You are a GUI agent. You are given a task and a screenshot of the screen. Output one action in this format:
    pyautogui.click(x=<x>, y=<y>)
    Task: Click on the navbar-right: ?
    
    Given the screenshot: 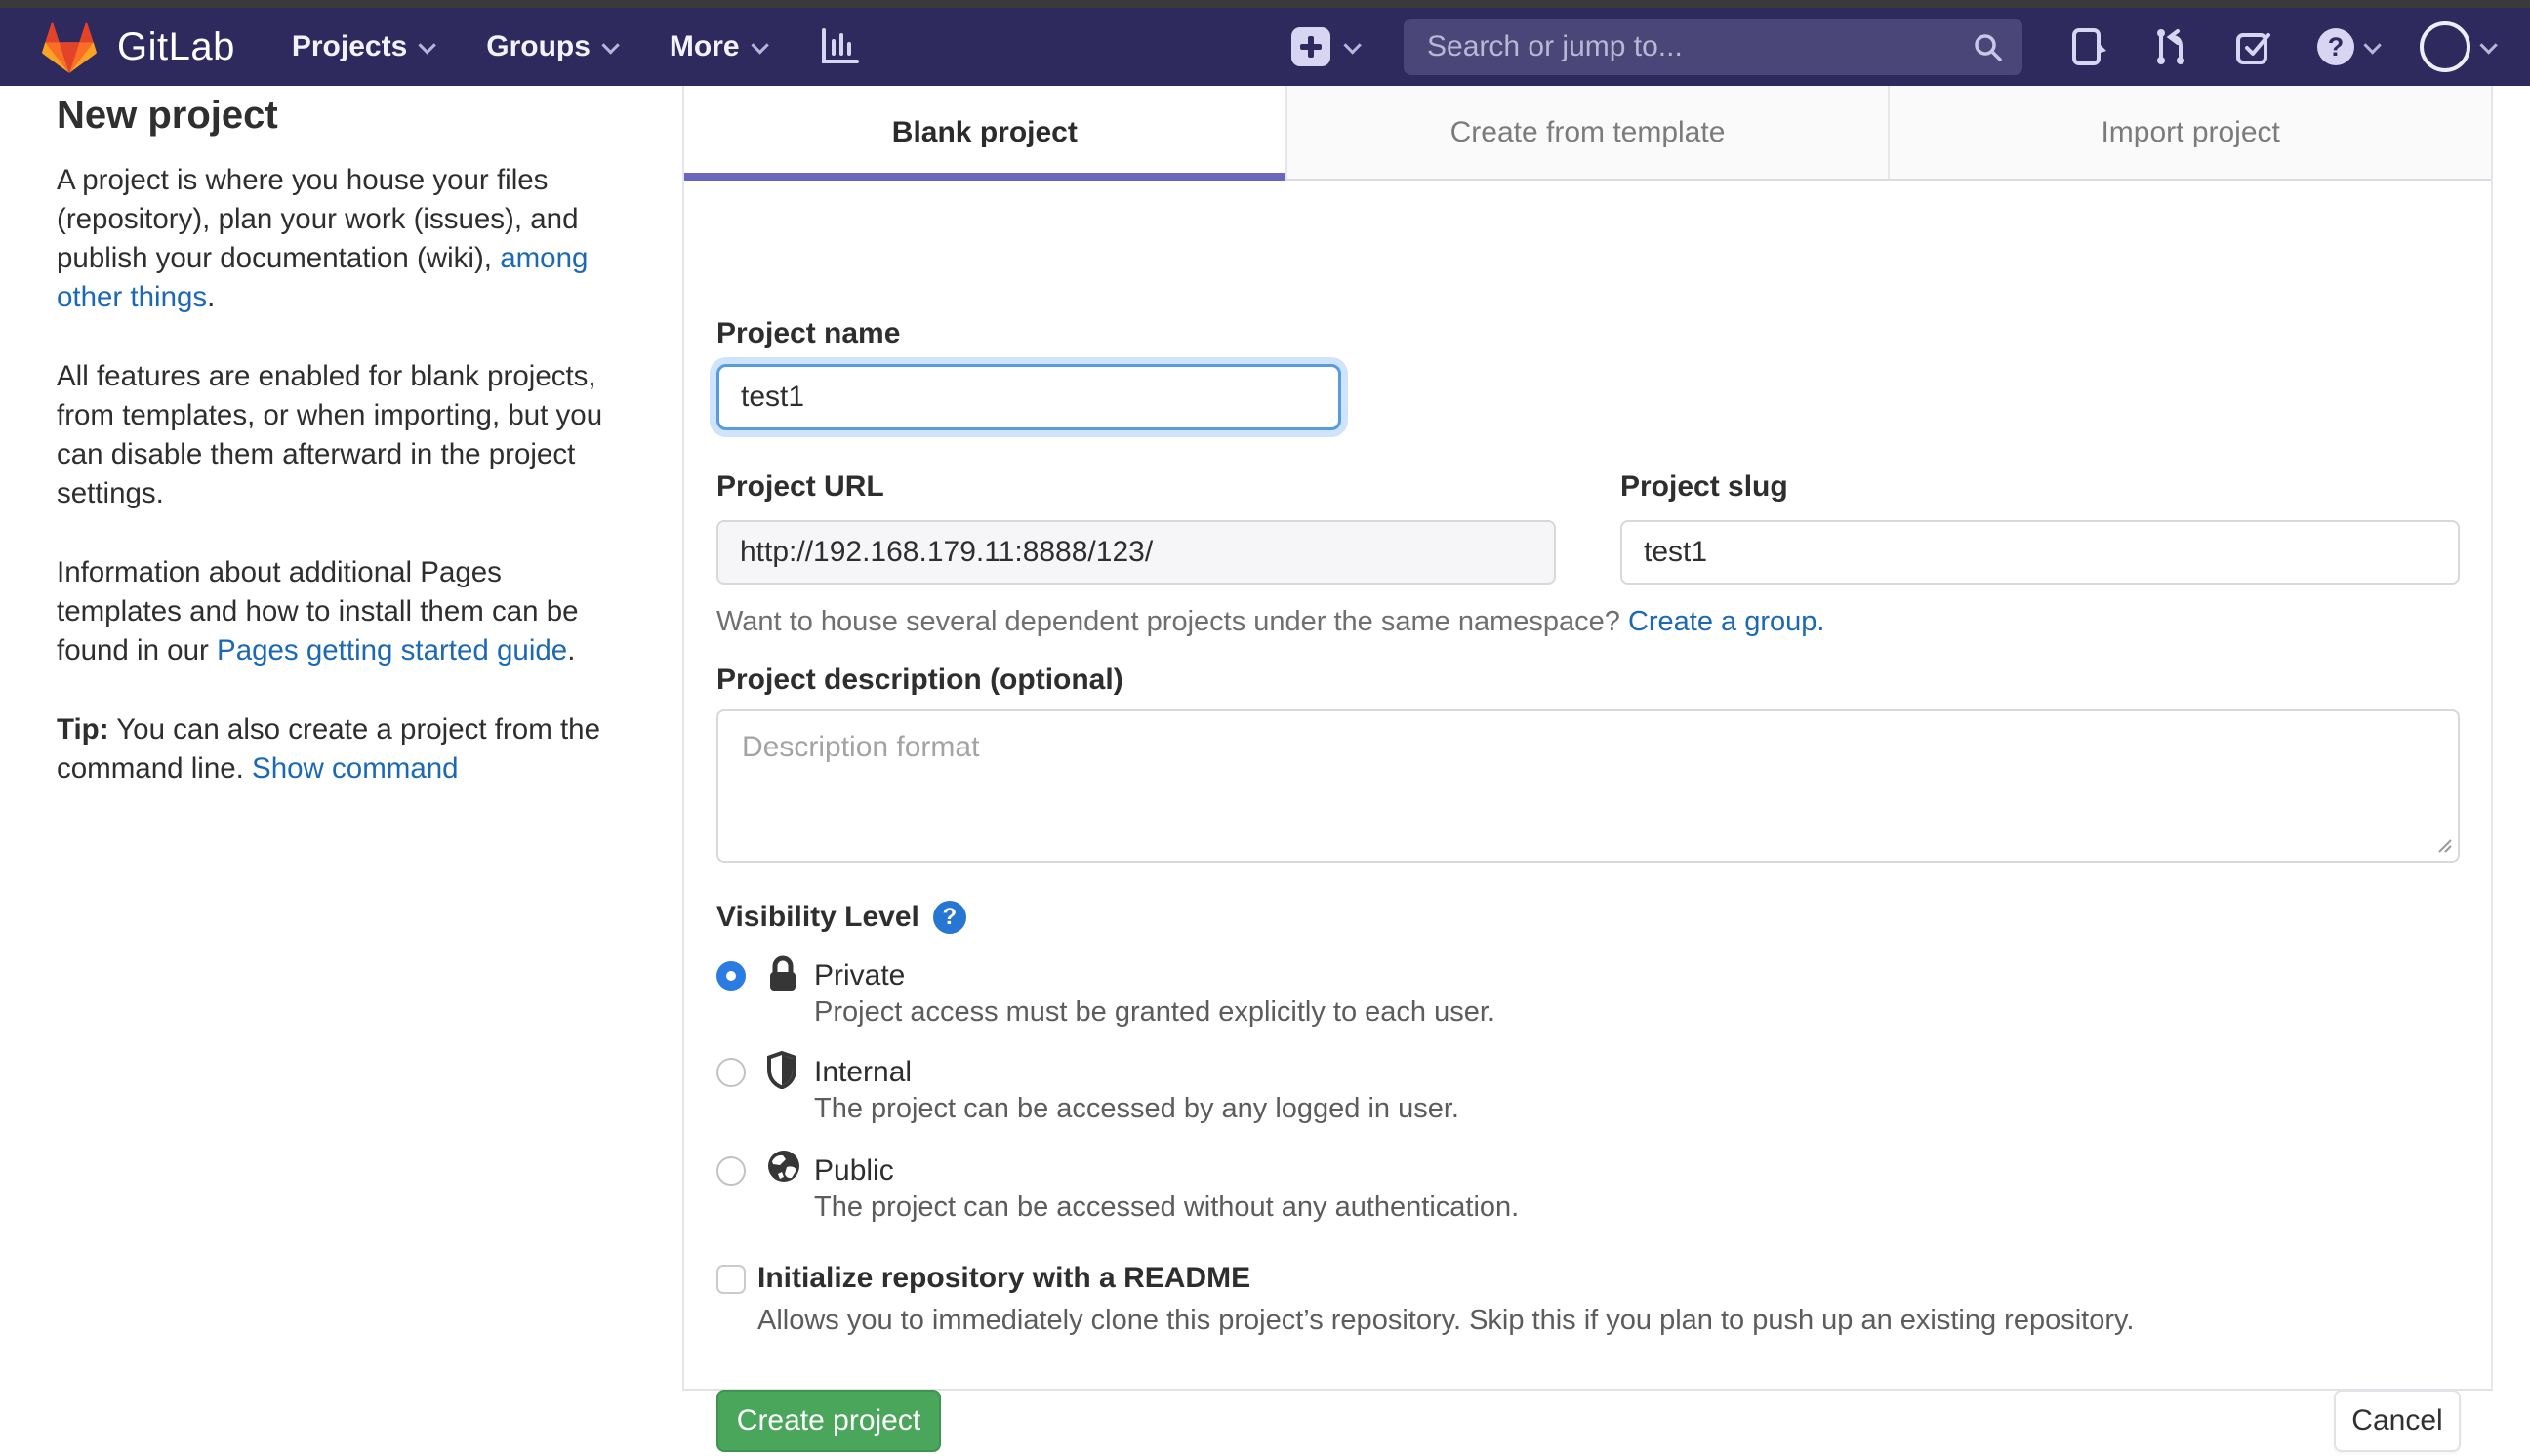 What is the action you would take?
    pyautogui.click(x=1894, y=47)
    